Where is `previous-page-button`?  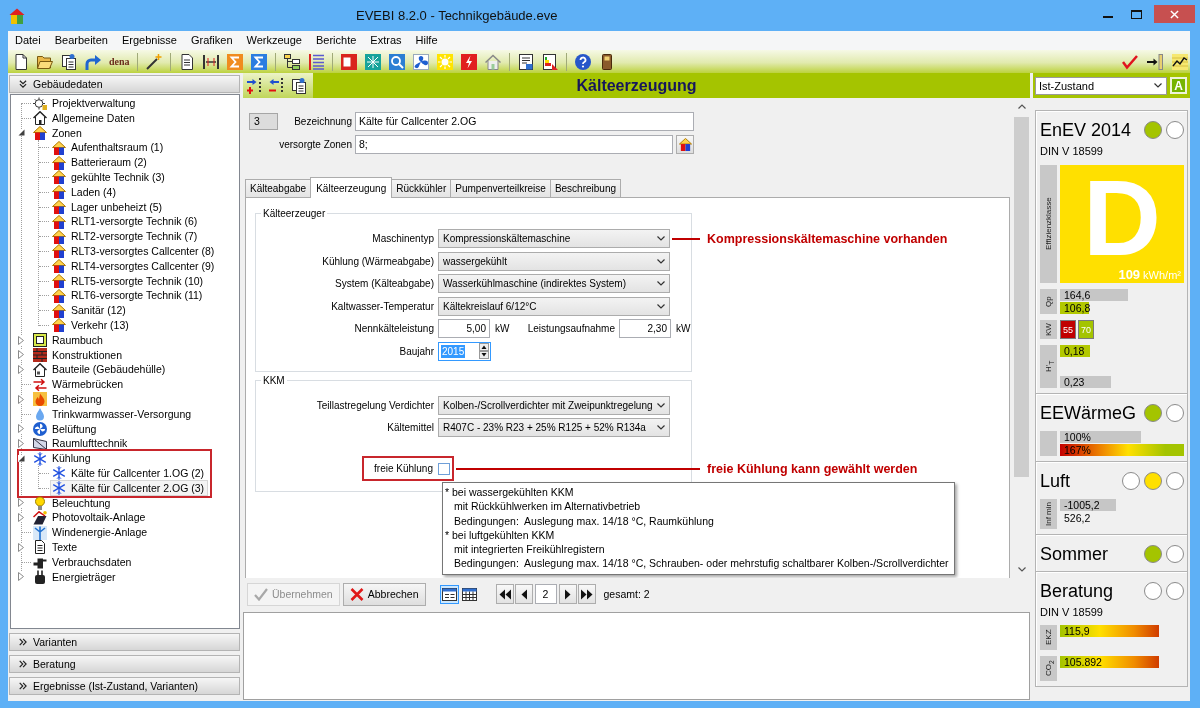
previous-page-button is located at coordinates (523, 594).